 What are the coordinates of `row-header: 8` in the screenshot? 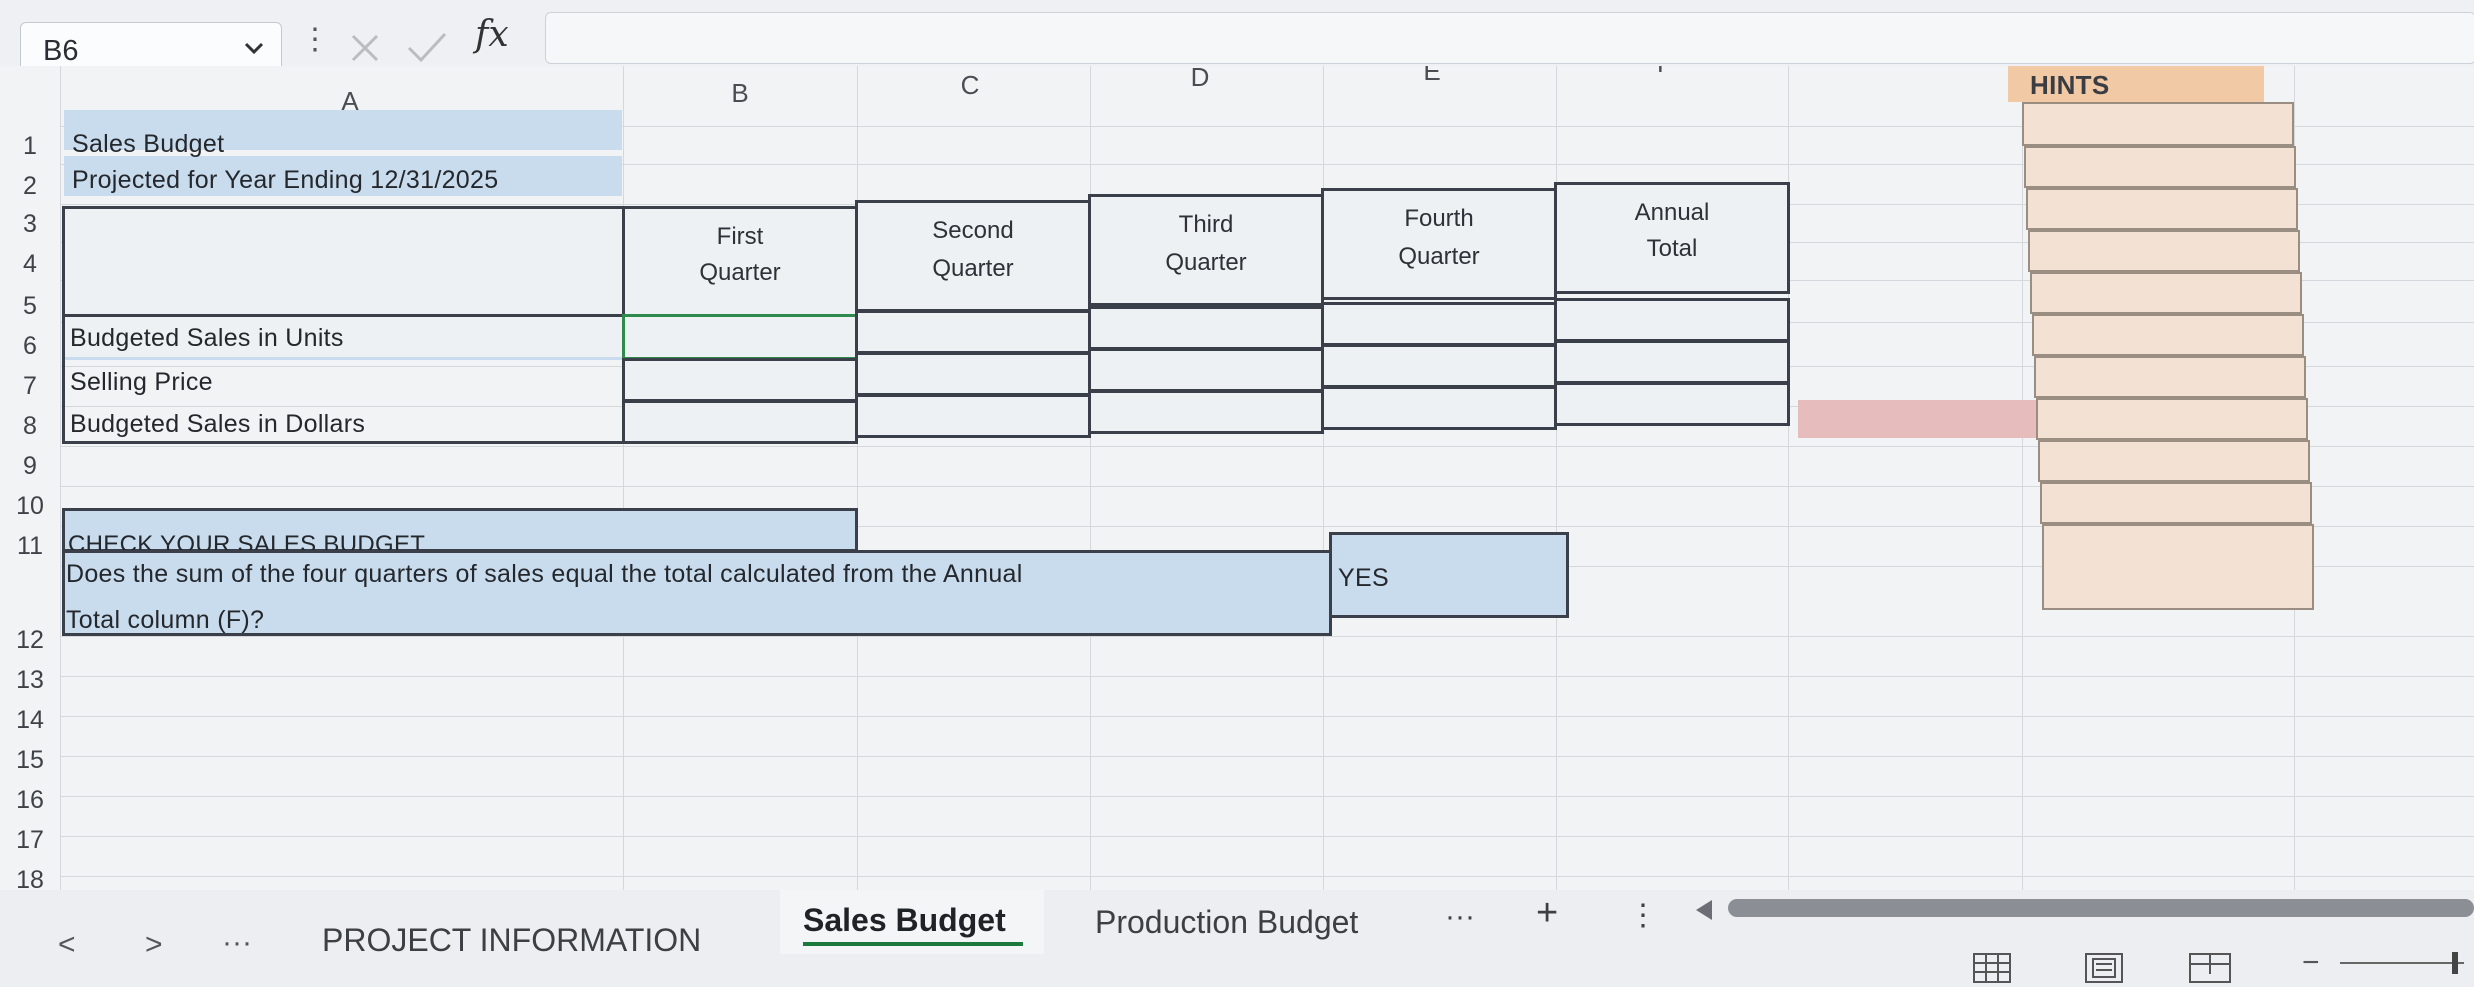 It's located at (30, 426).